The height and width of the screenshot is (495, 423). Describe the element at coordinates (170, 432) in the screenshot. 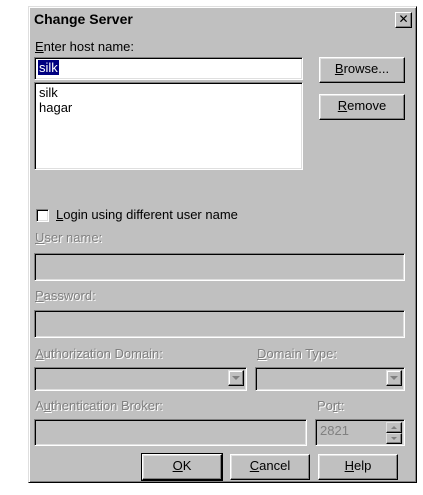

I see `authentication-broker-input` at that location.